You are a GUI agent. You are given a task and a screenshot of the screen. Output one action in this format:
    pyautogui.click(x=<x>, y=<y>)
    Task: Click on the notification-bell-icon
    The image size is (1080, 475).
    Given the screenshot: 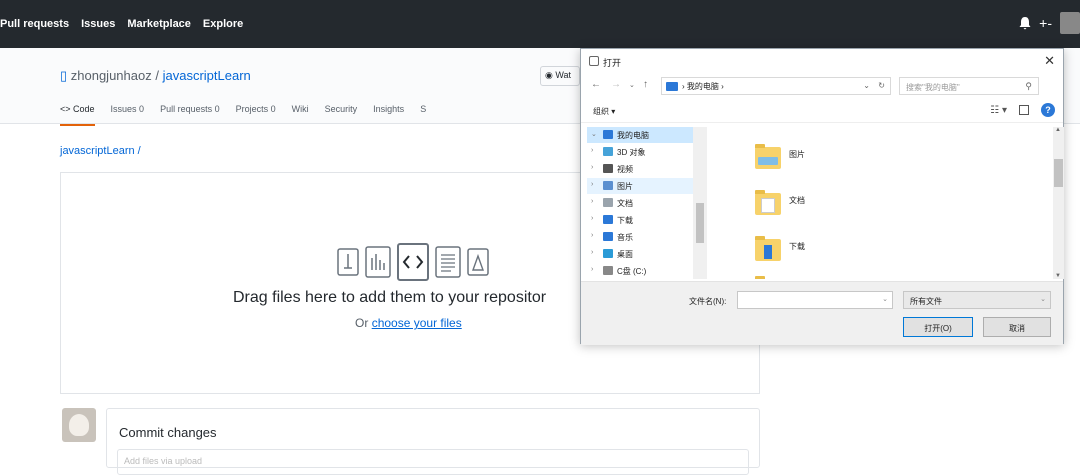 What is the action you would take?
    pyautogui.click(x=1025, y=23)
    